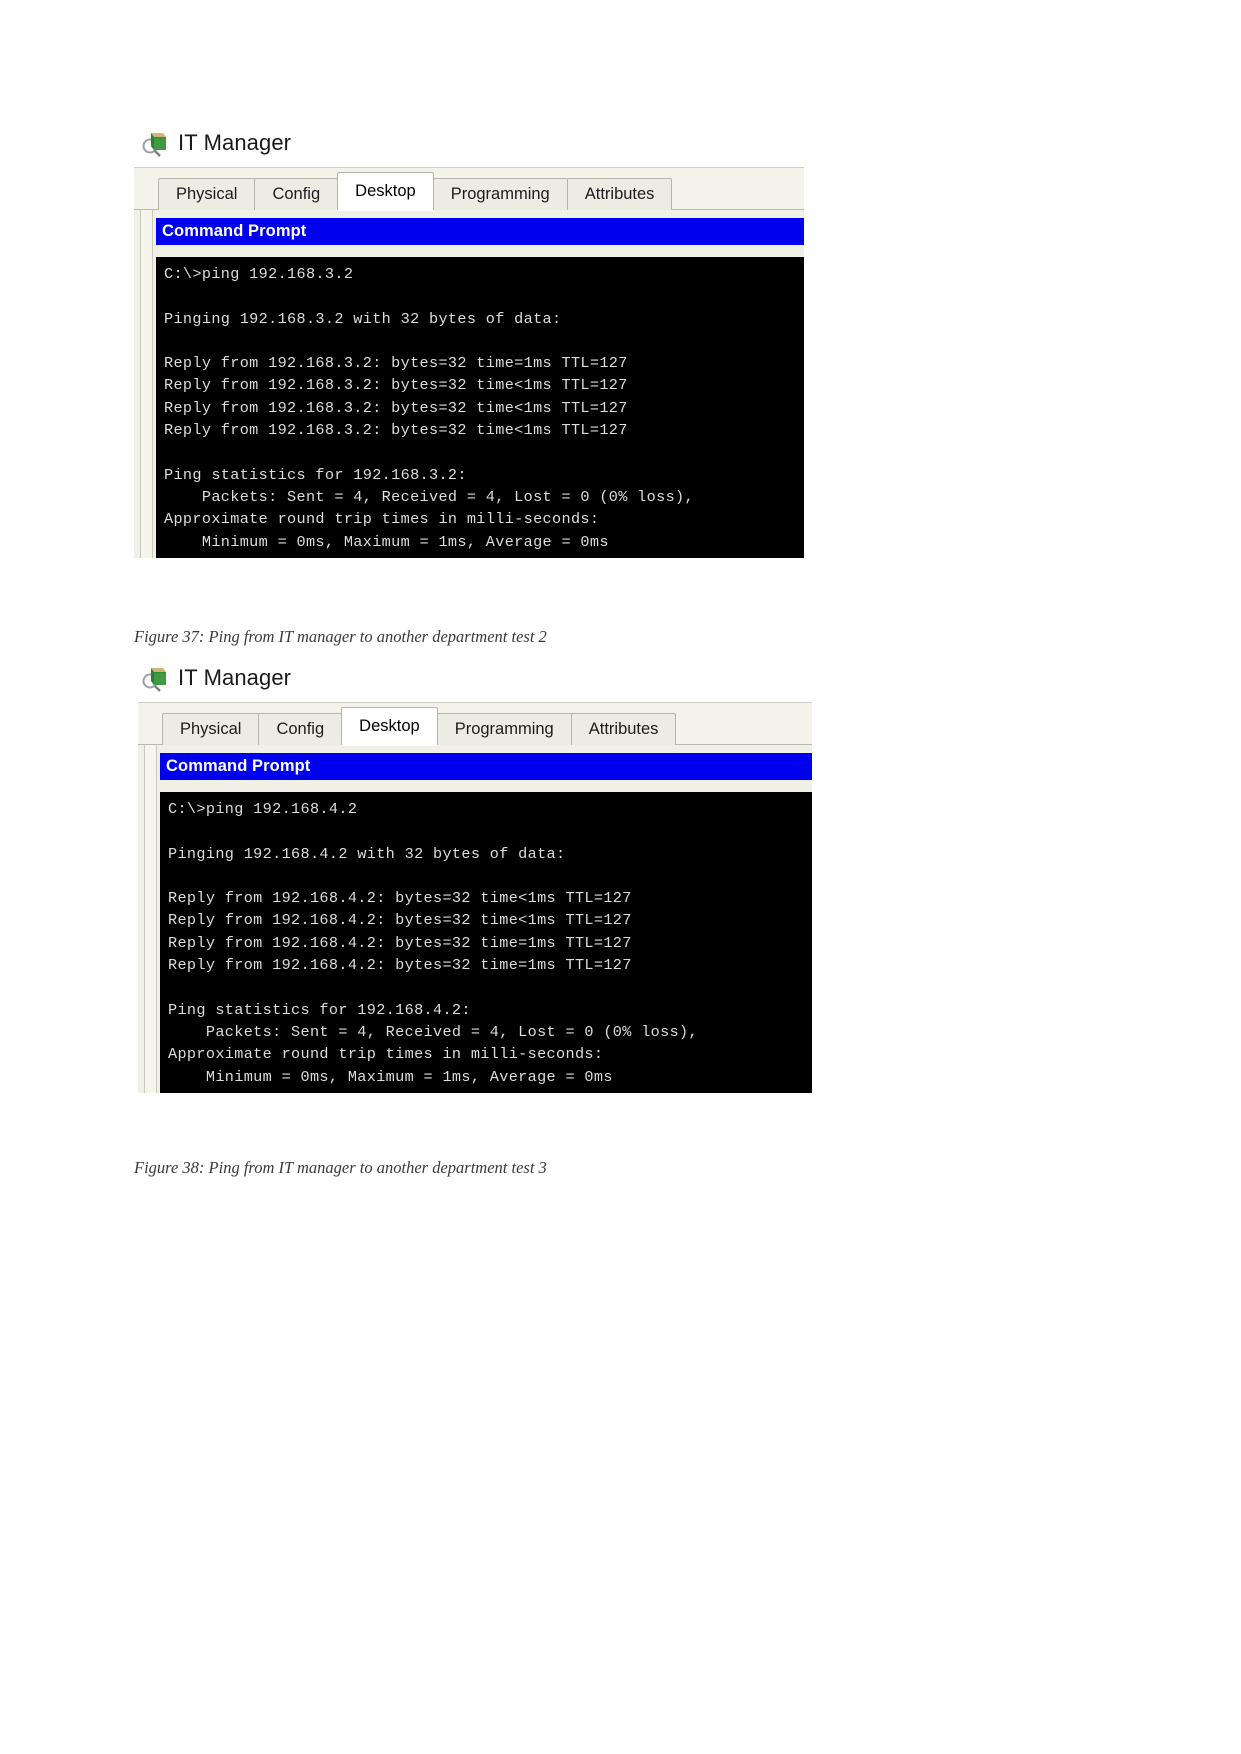 This screenshot has height=1754, width=1241. Describe the element at coordinates (315, 474) in the screenshot. I see `terminal-line: Ping statistics for 192.168.3.2:` at that location.